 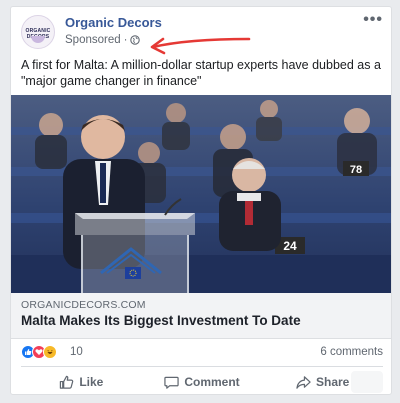 I want to click on comment-button: Comment, so click(x=202, y=382).